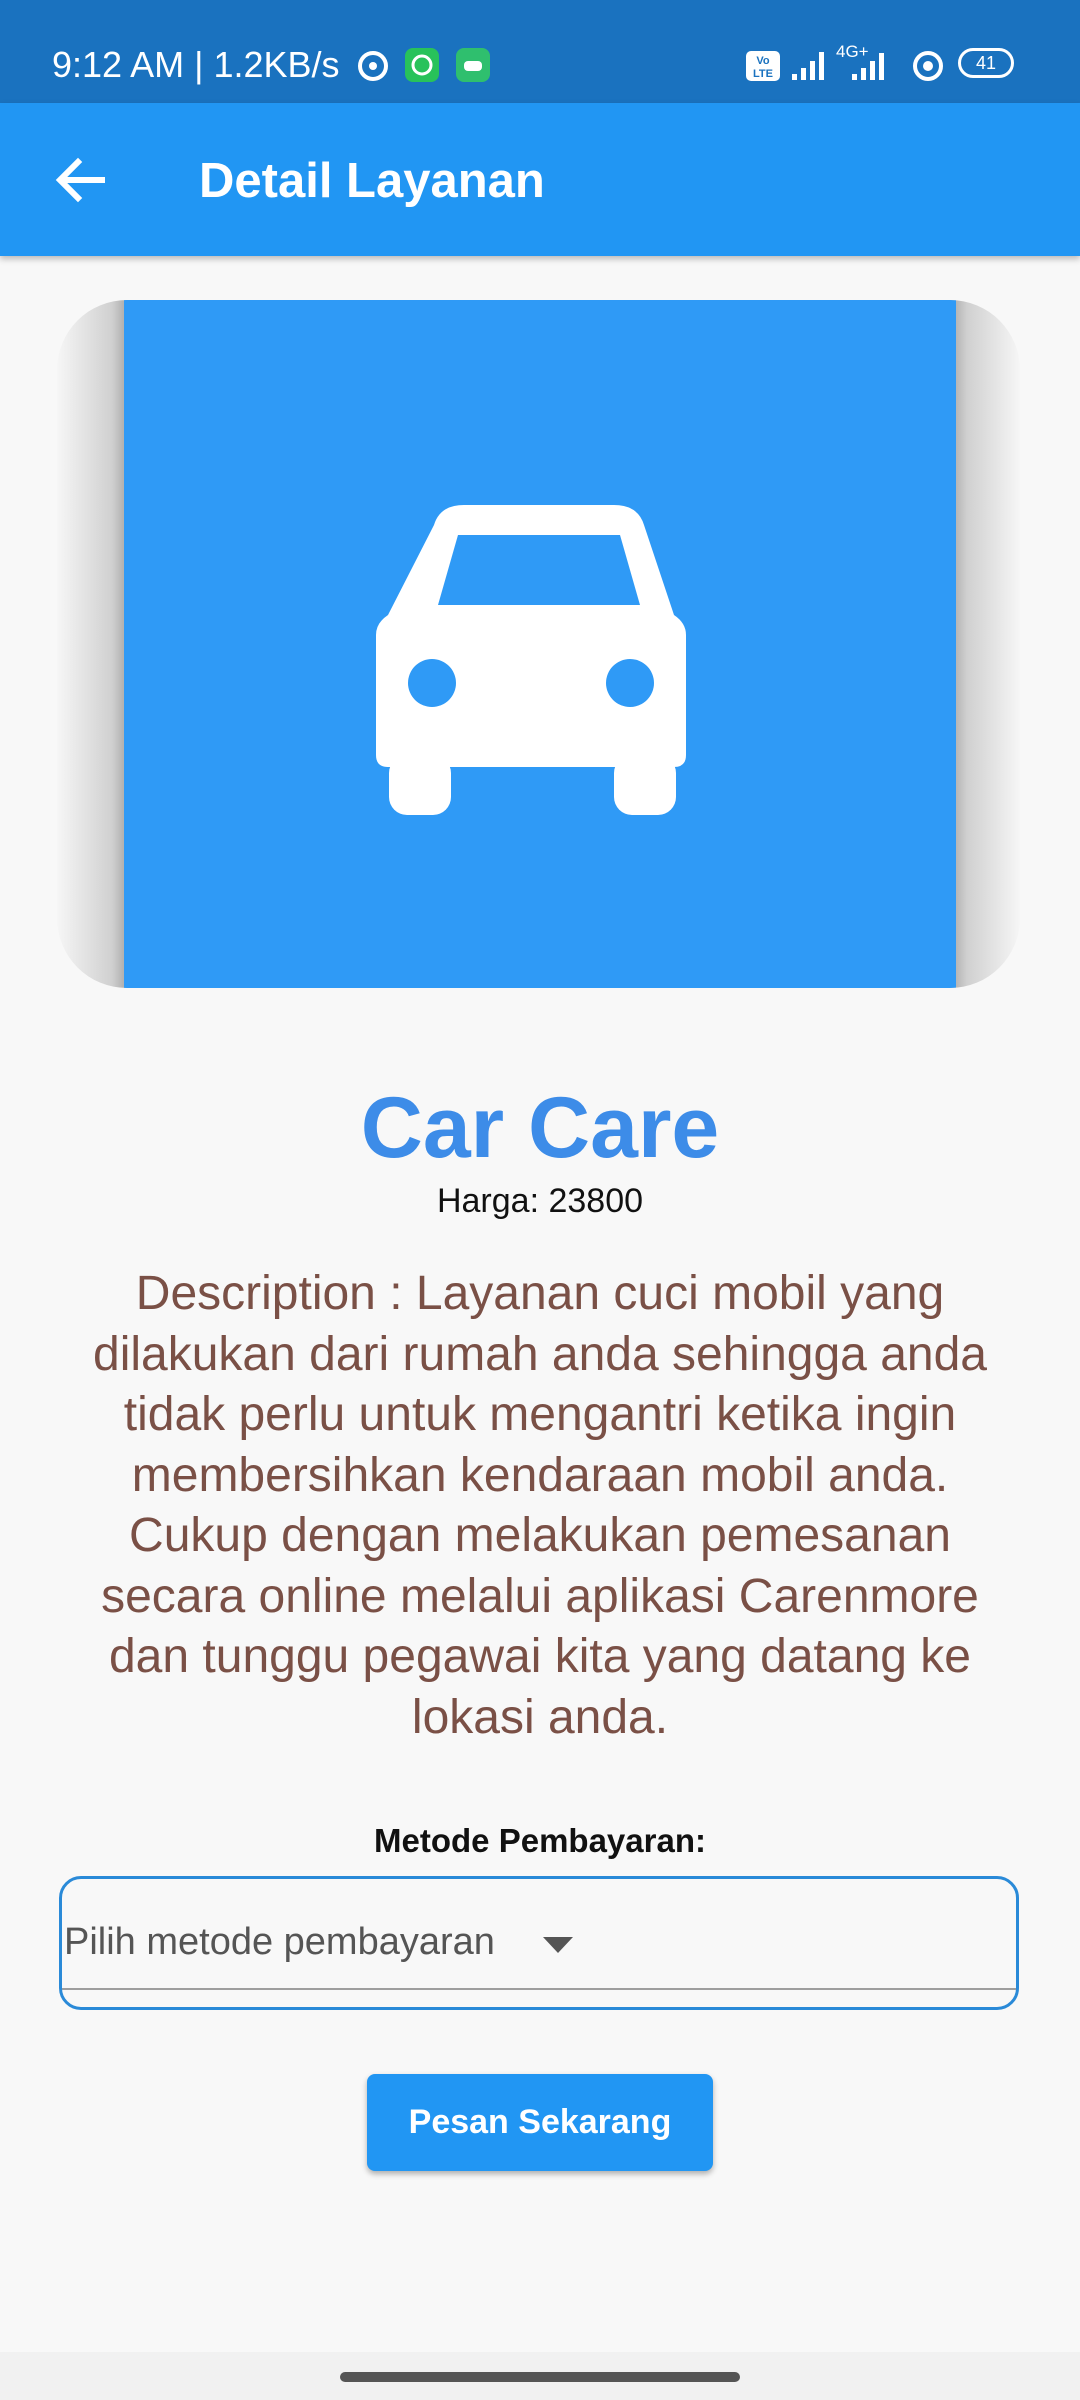  What do you see at coordinates (473, 65) in the screenshot?
I see `android-app-icon` at bounding box center [473, 65].